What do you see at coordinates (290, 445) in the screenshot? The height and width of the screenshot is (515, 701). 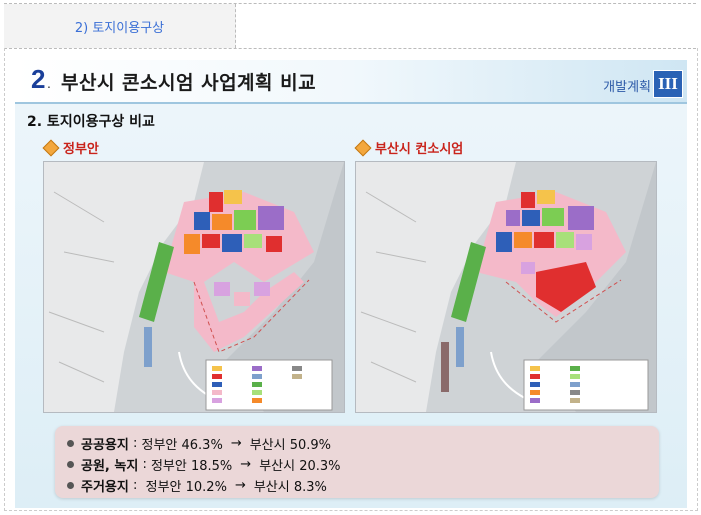 I see `summary-to: 부산시 50.9%` at bounding box center [290, 445].